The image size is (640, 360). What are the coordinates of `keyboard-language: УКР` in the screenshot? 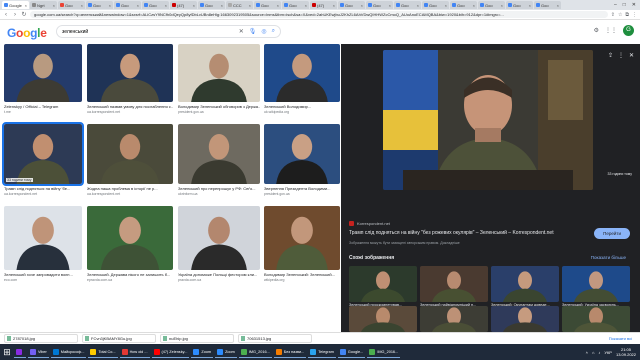 It's located at (608, 352).